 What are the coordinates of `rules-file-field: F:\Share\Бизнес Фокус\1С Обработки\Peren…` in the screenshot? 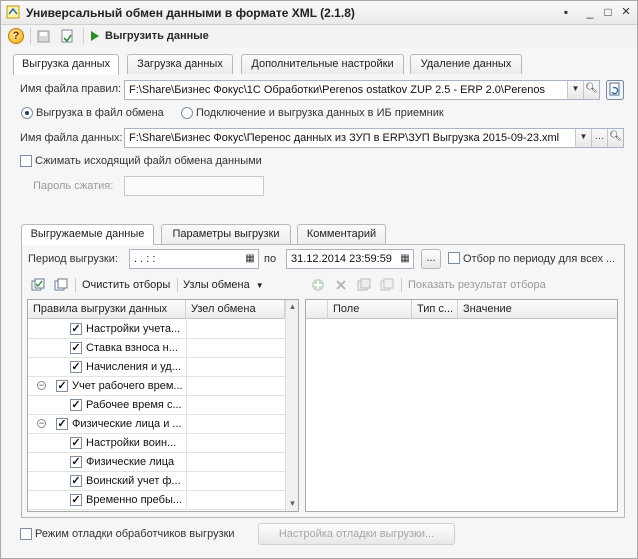 It's located at (362, 90).